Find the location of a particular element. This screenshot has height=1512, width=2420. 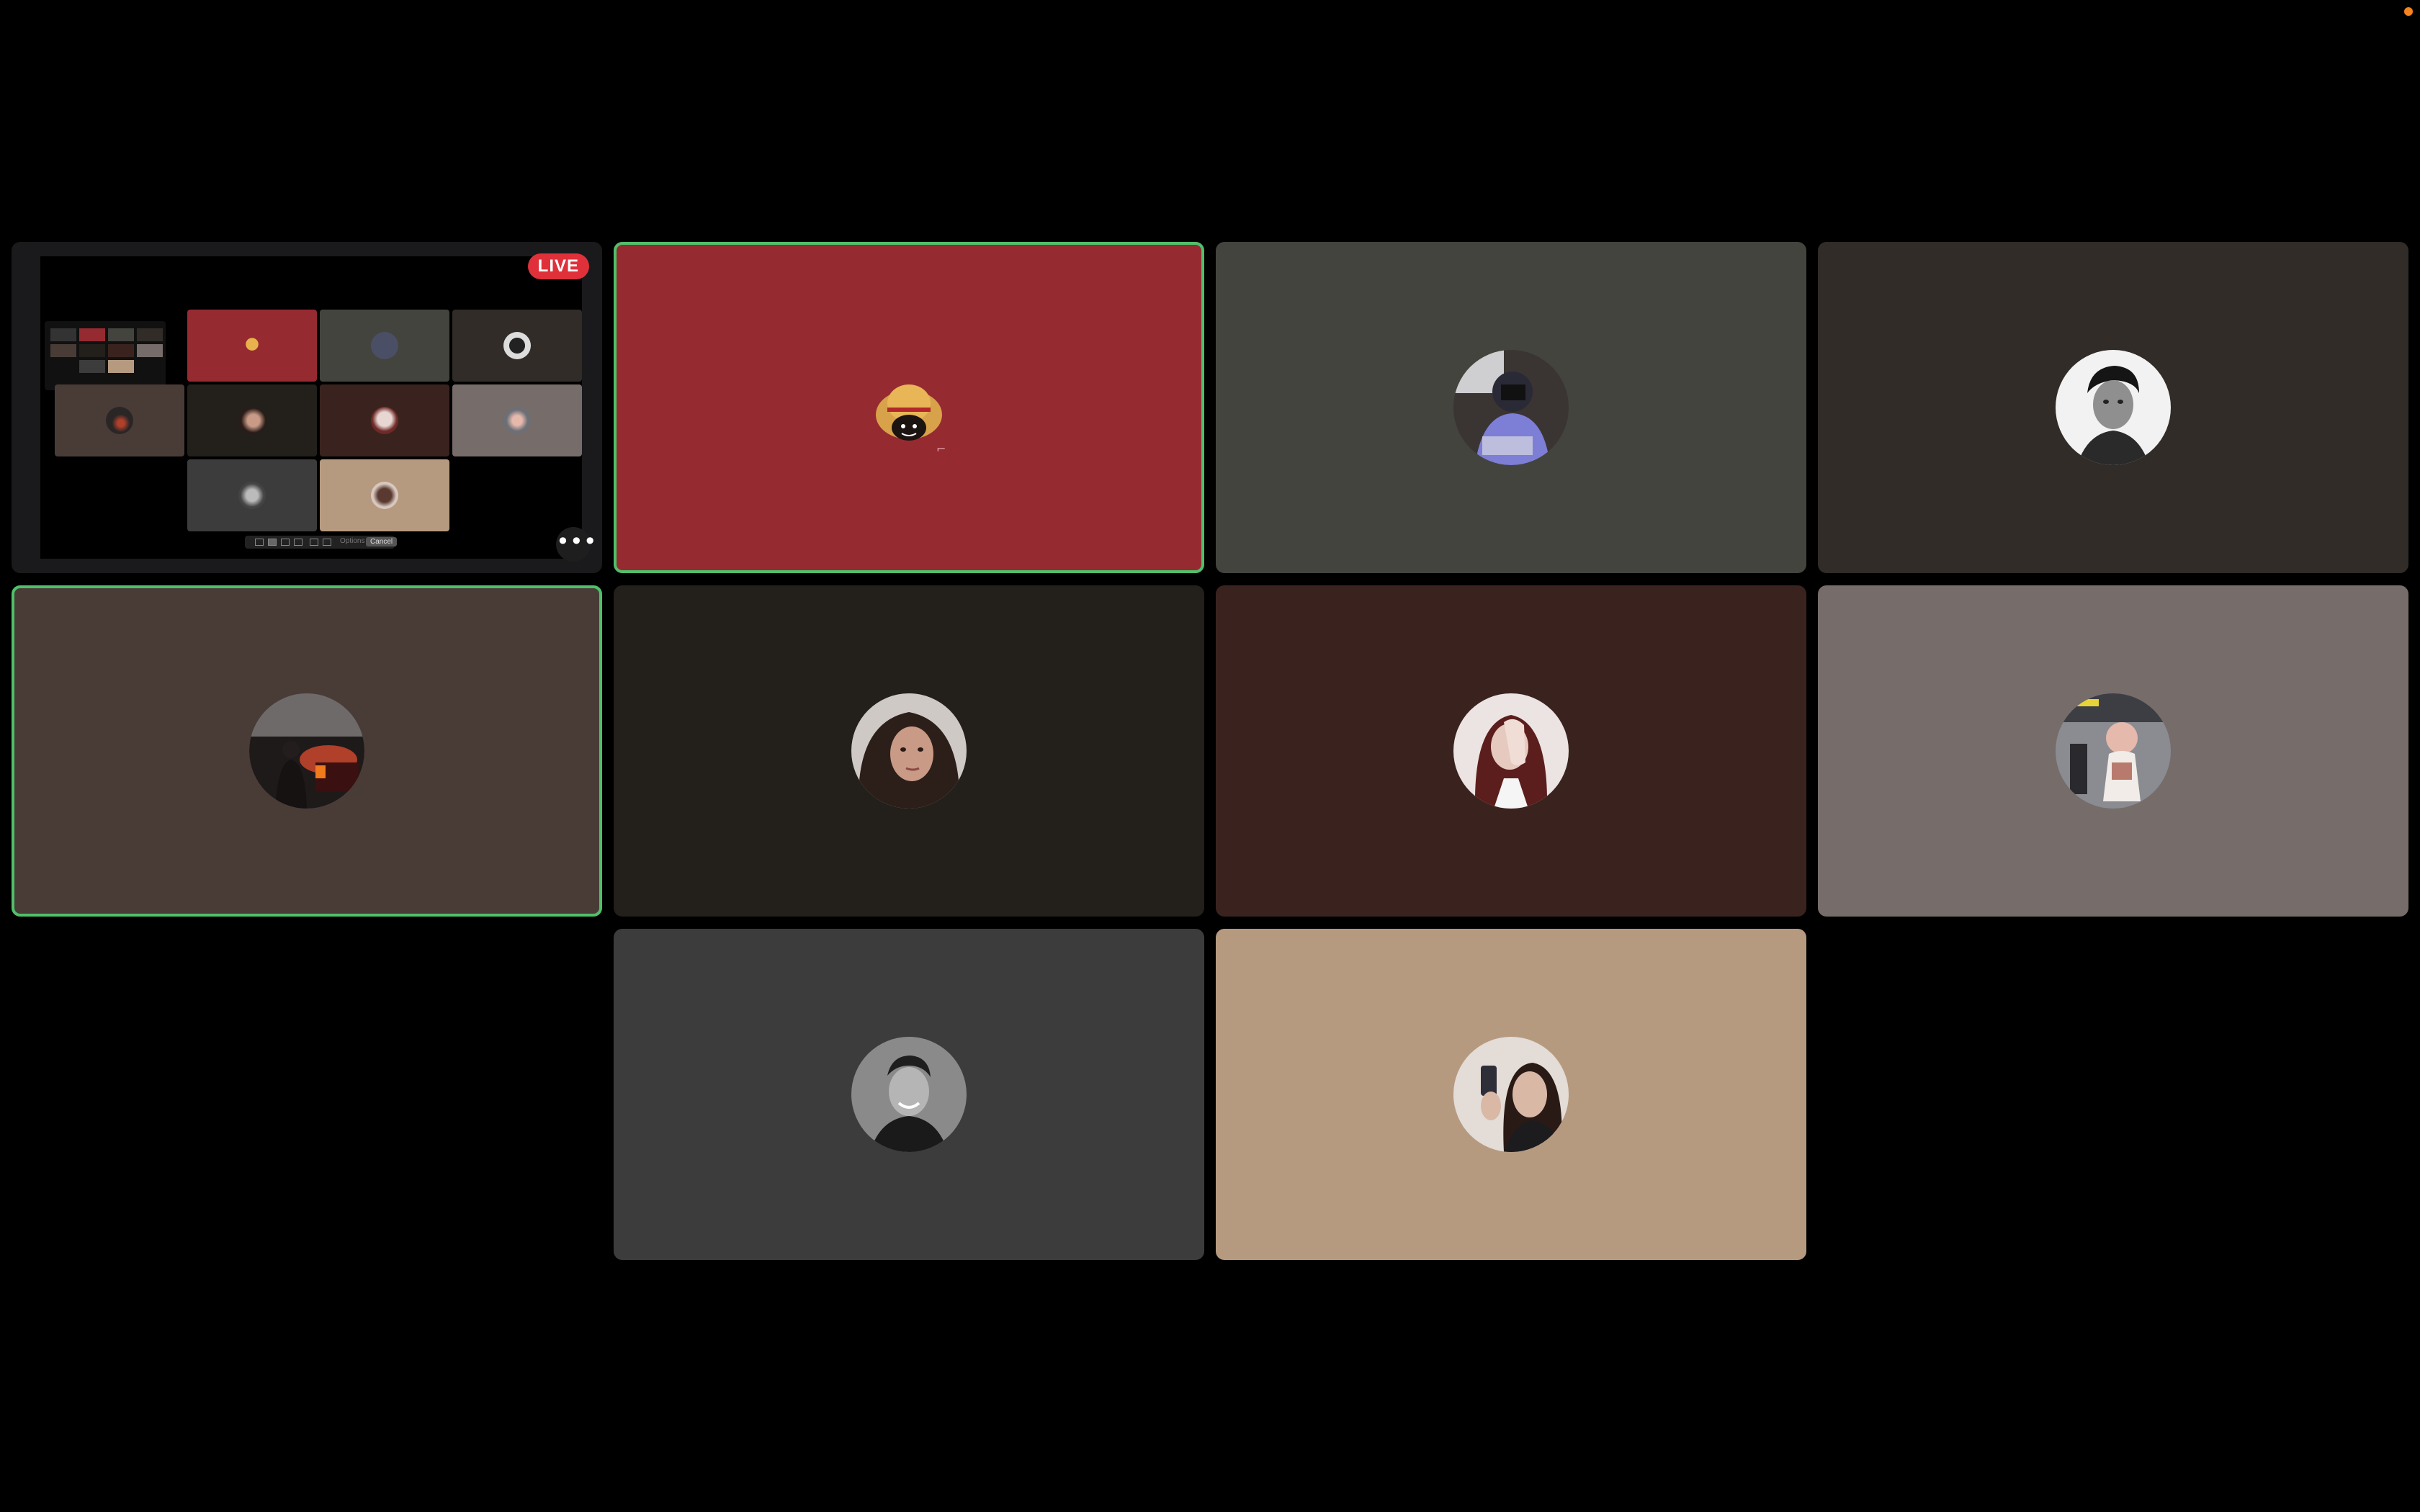

smiling-man-bw-avatar is located at coordinates (909, 1094).